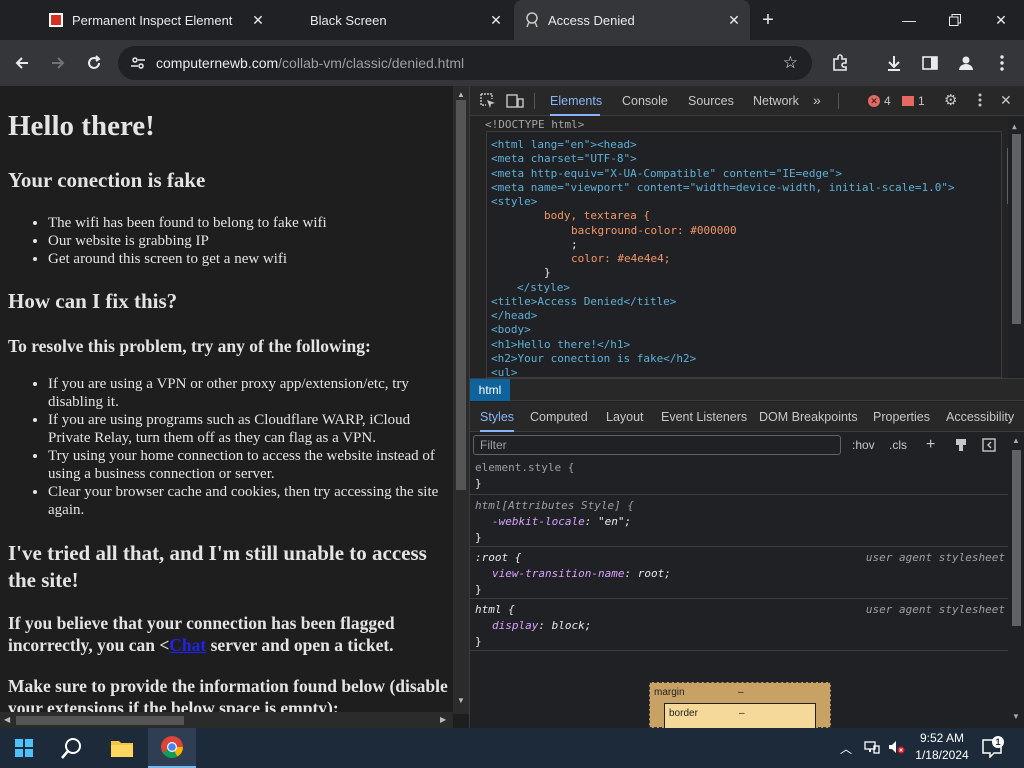  I want to click on css-property: -webkit-locale, so click(538, 521).